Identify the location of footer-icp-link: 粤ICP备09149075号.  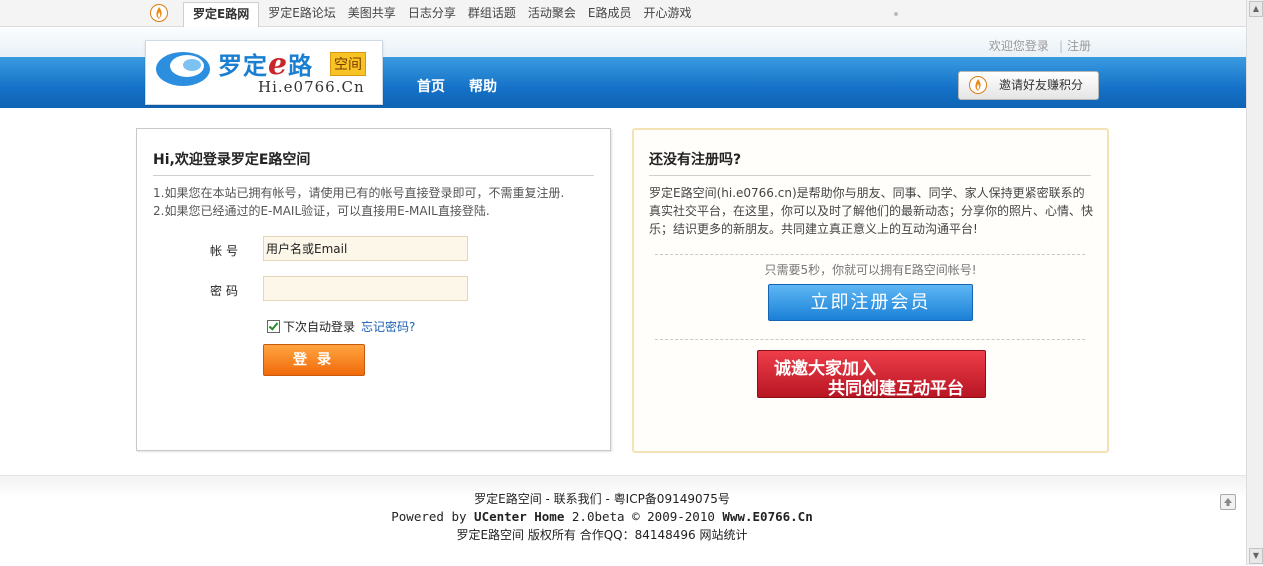
(672, 499).